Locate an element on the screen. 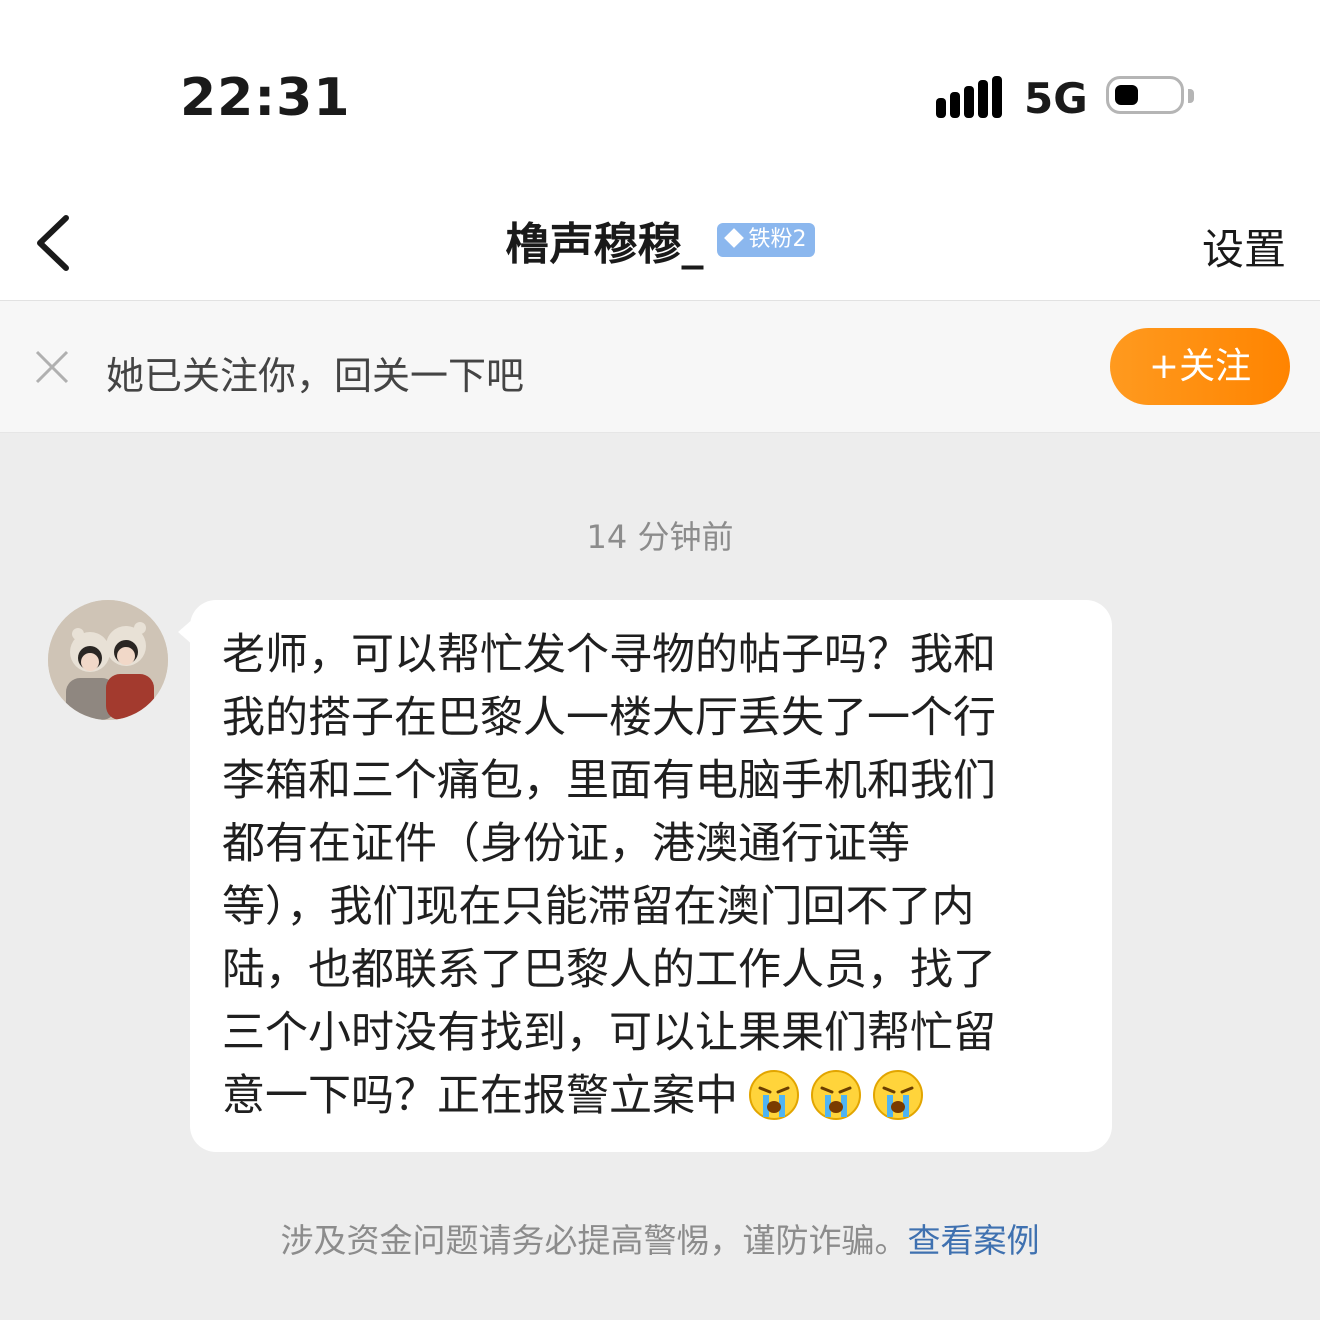 The width and height of the screenshot is (1320, 1320). chat-header: 橹声穆穆_ 铁粉2 设置 is located at coordinates (660, 245).